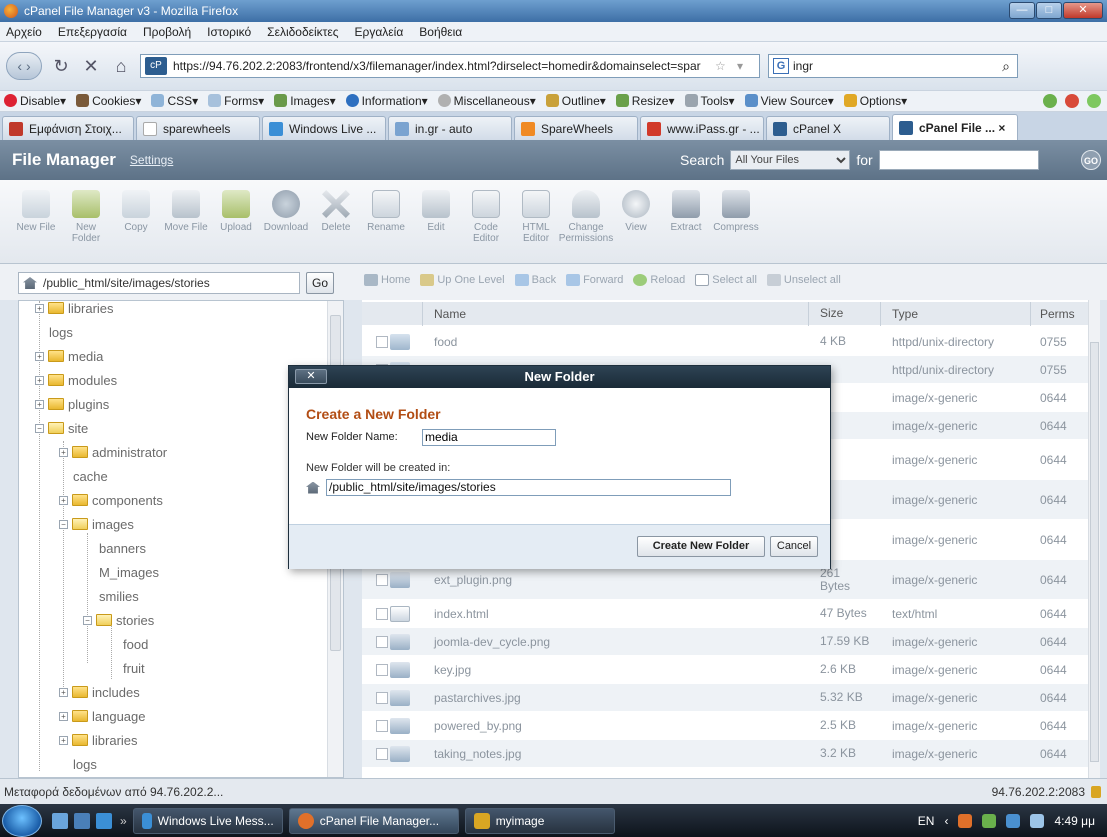 The width and height of the screenshot is (1107, 837). I want to click on table-row: food 4 KB httpd/unix-directory 0755, so click(725, 342).